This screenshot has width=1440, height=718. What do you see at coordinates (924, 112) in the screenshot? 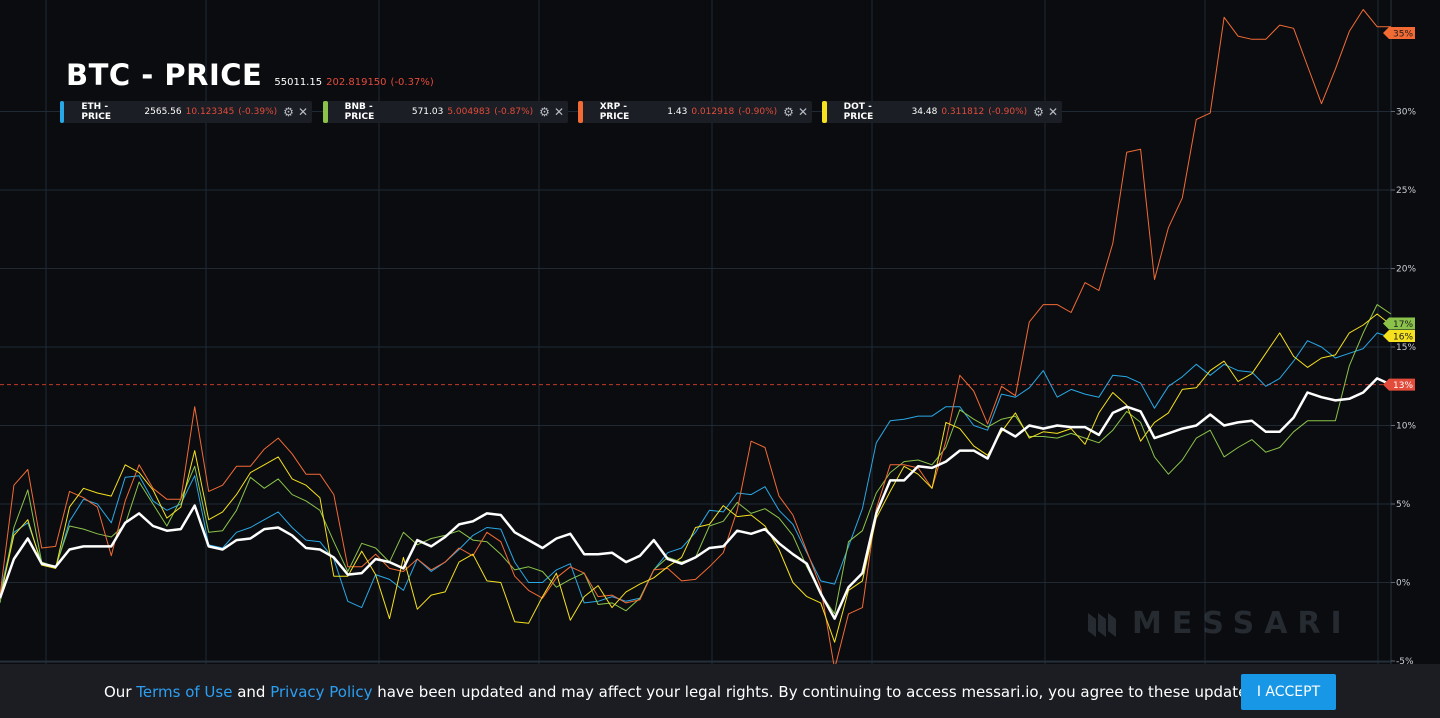
I see `legend-value: 34.48` at bounding box center [924, 112].